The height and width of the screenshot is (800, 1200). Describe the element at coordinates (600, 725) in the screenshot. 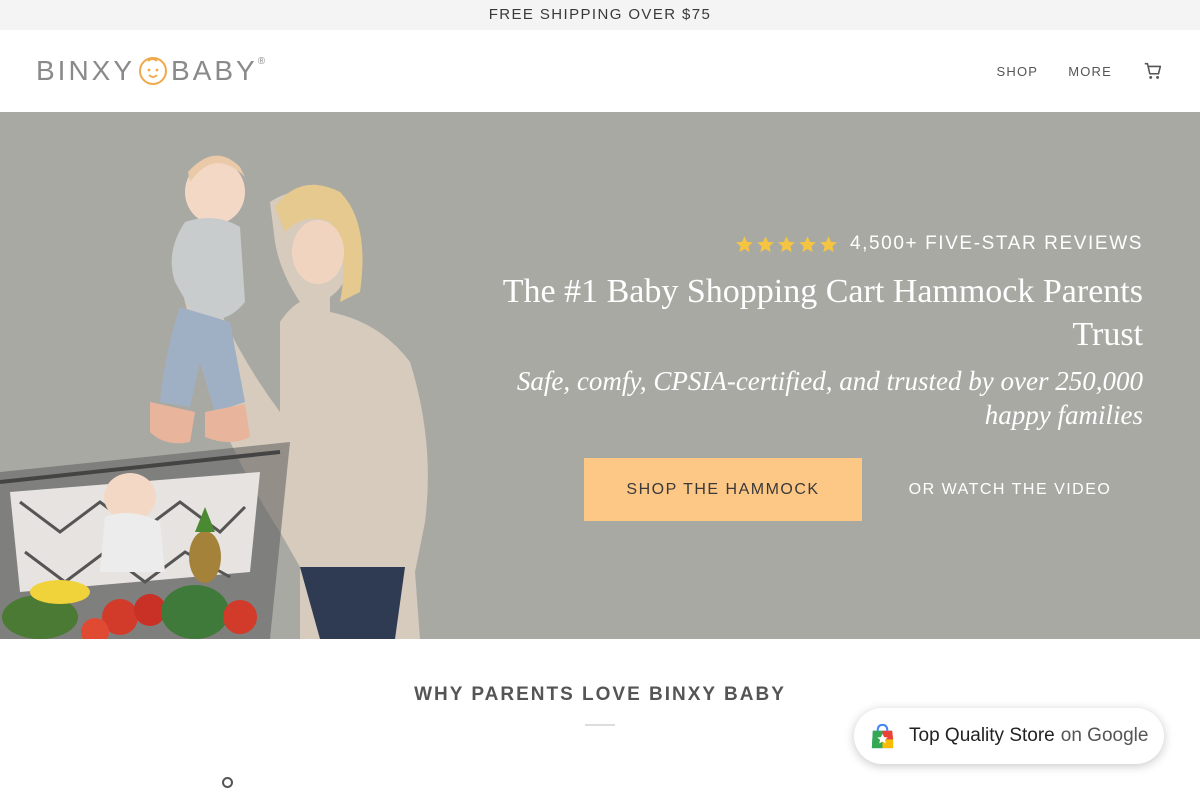

I see `section-divider` at that location.